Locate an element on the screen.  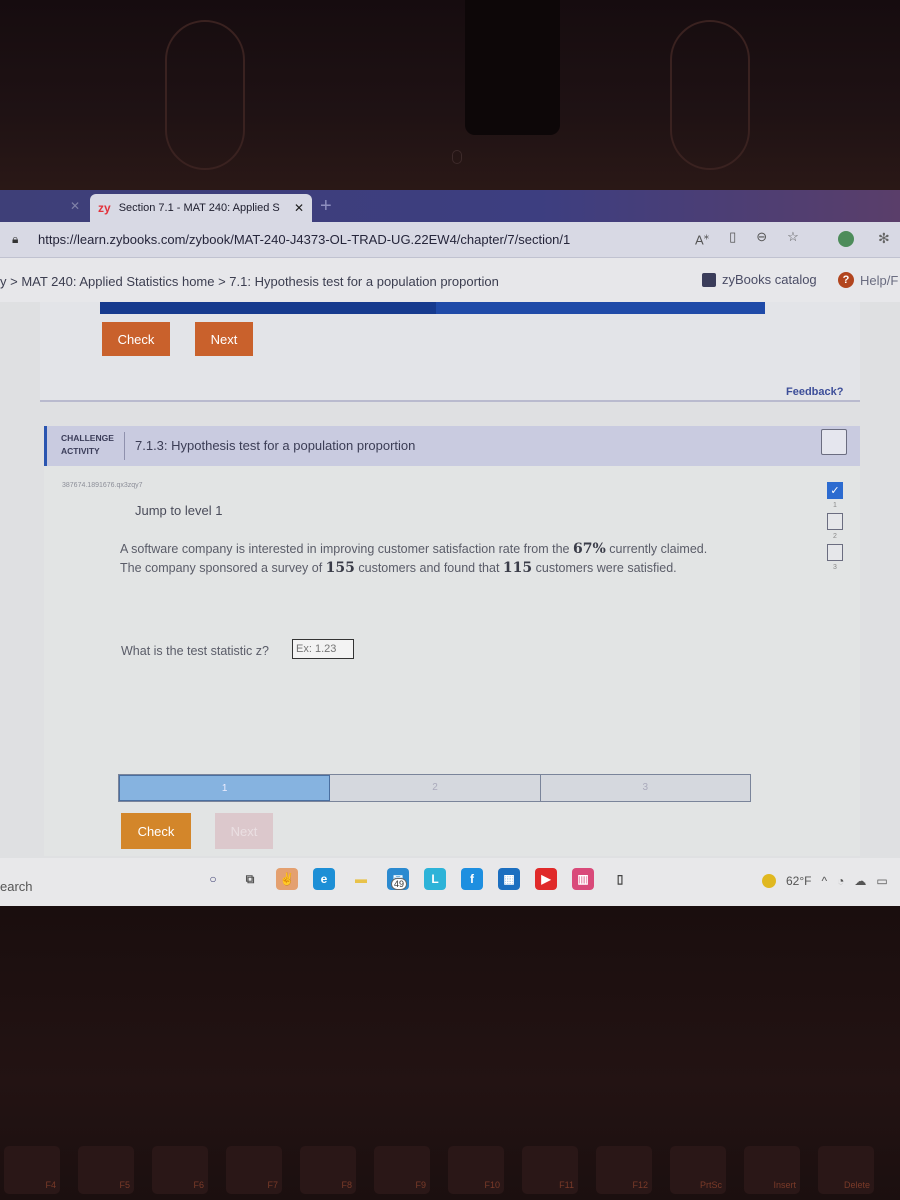
close-icon: ✕ is located at coordinates (75, 206).